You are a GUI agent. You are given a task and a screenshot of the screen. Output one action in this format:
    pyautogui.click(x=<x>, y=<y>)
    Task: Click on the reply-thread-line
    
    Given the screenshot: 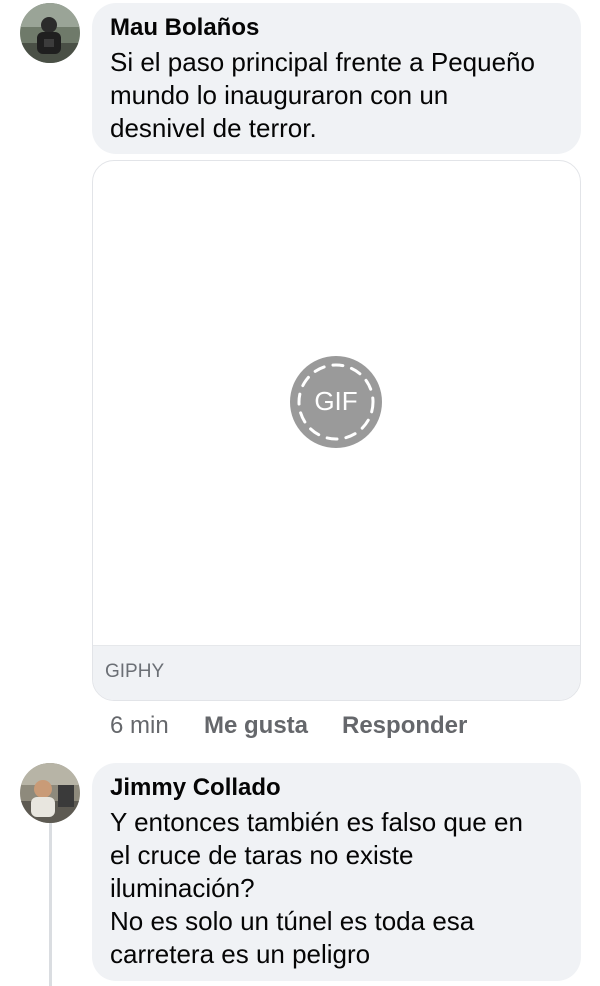 What is the action you would take?
    pyautogui.click(x=50, y=904)
    